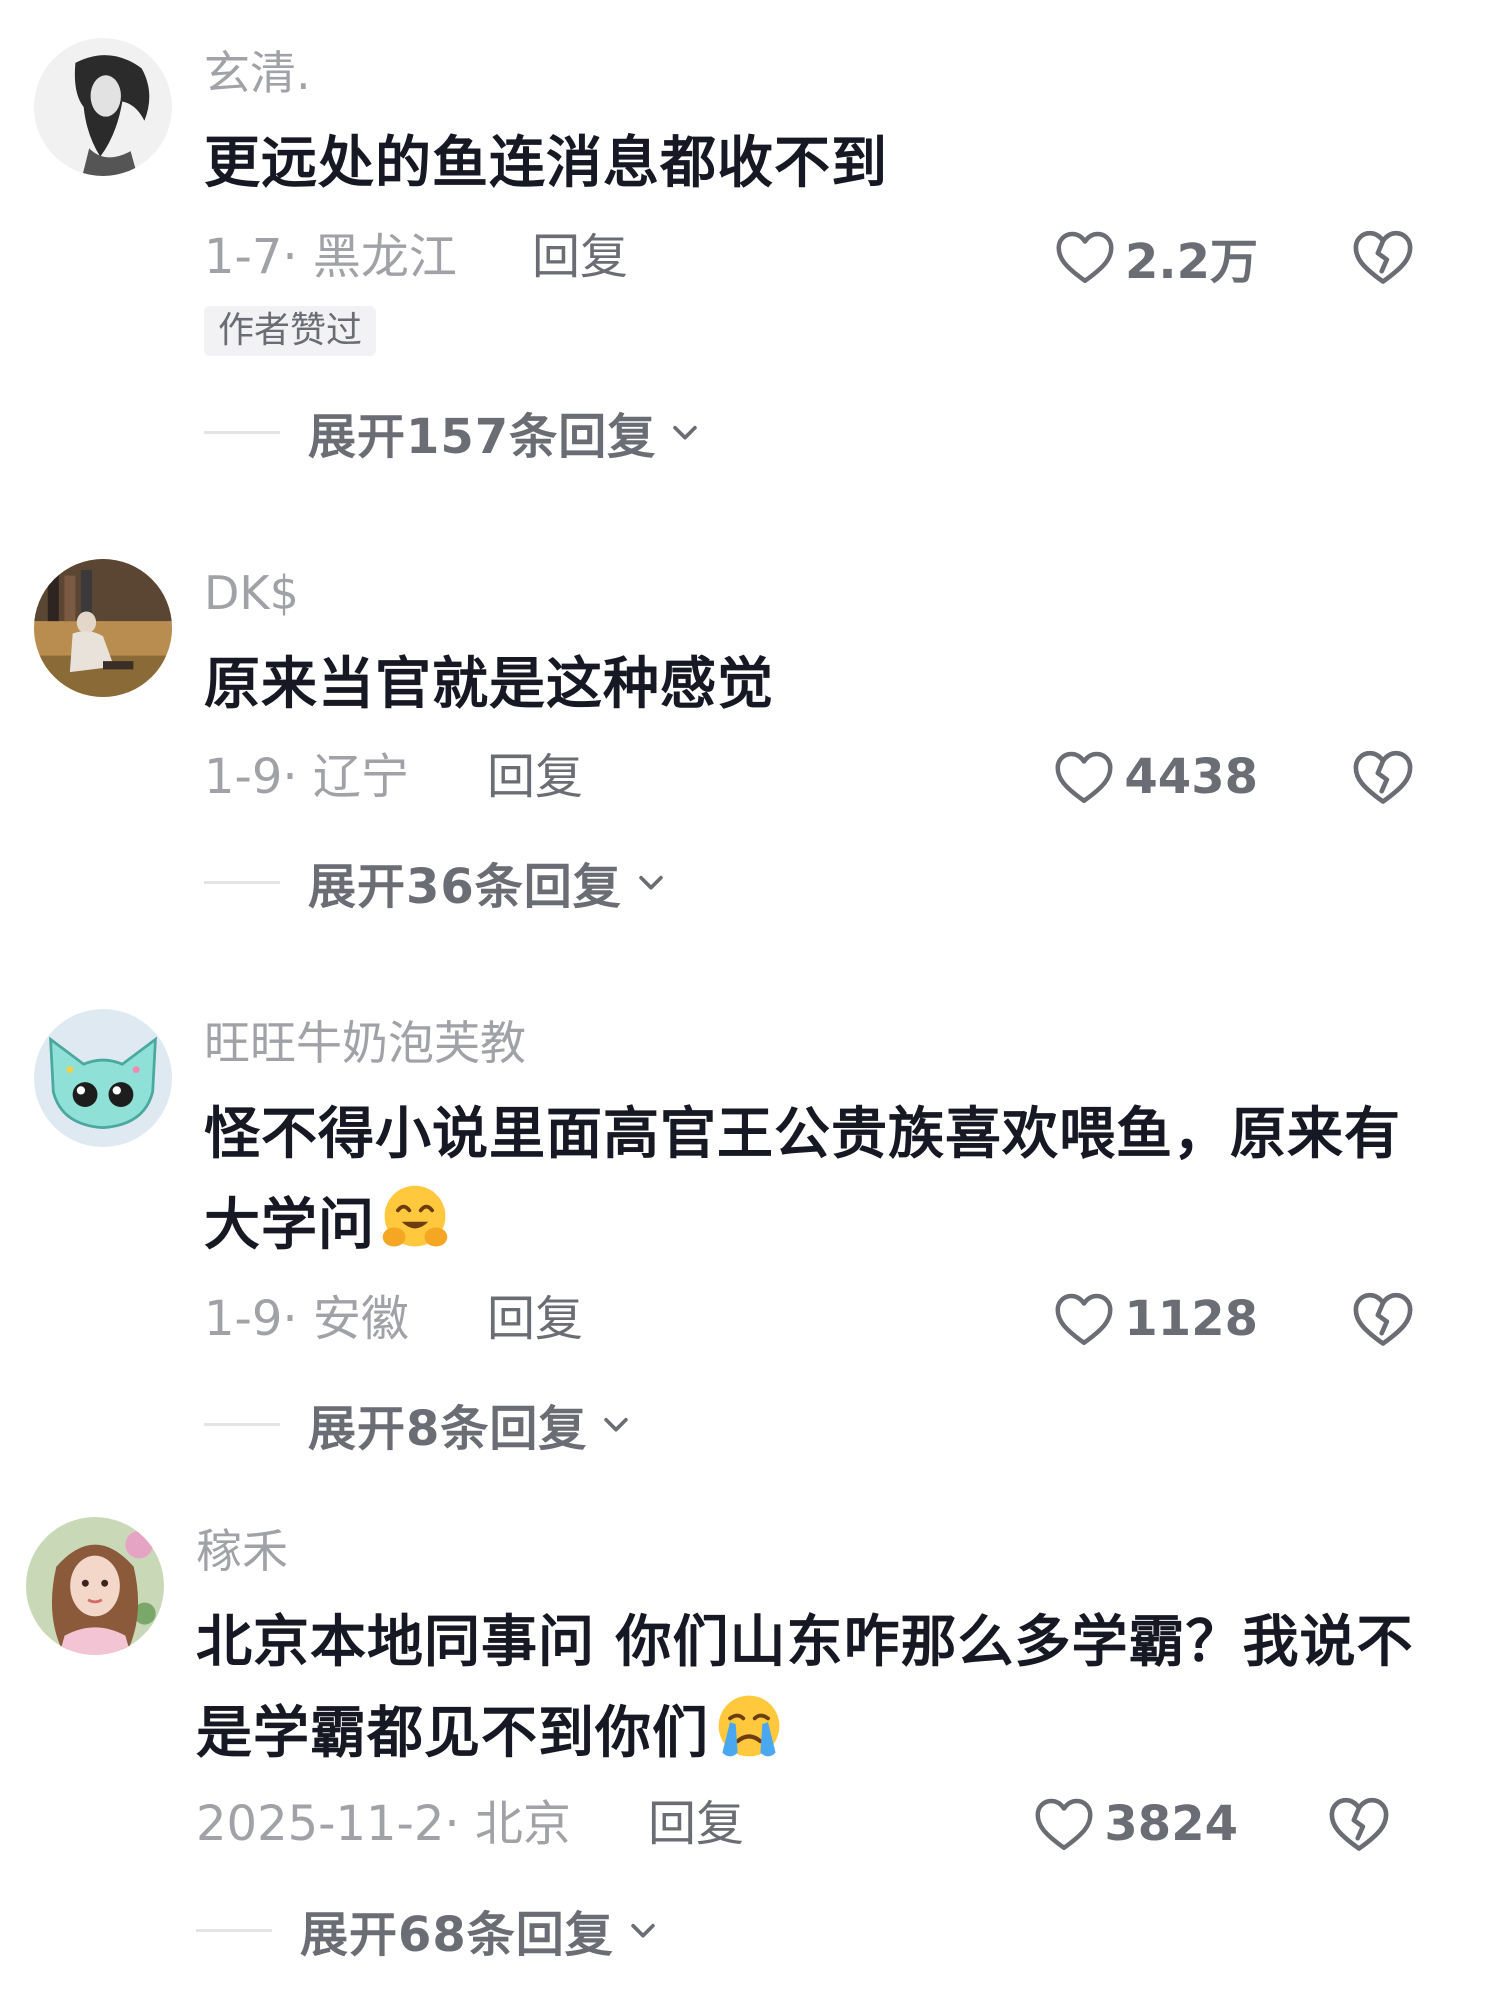 This screenshot has width=1506, height=1994. I want to click on expand-replies-button: 展开157条回复, so click(453, 433).